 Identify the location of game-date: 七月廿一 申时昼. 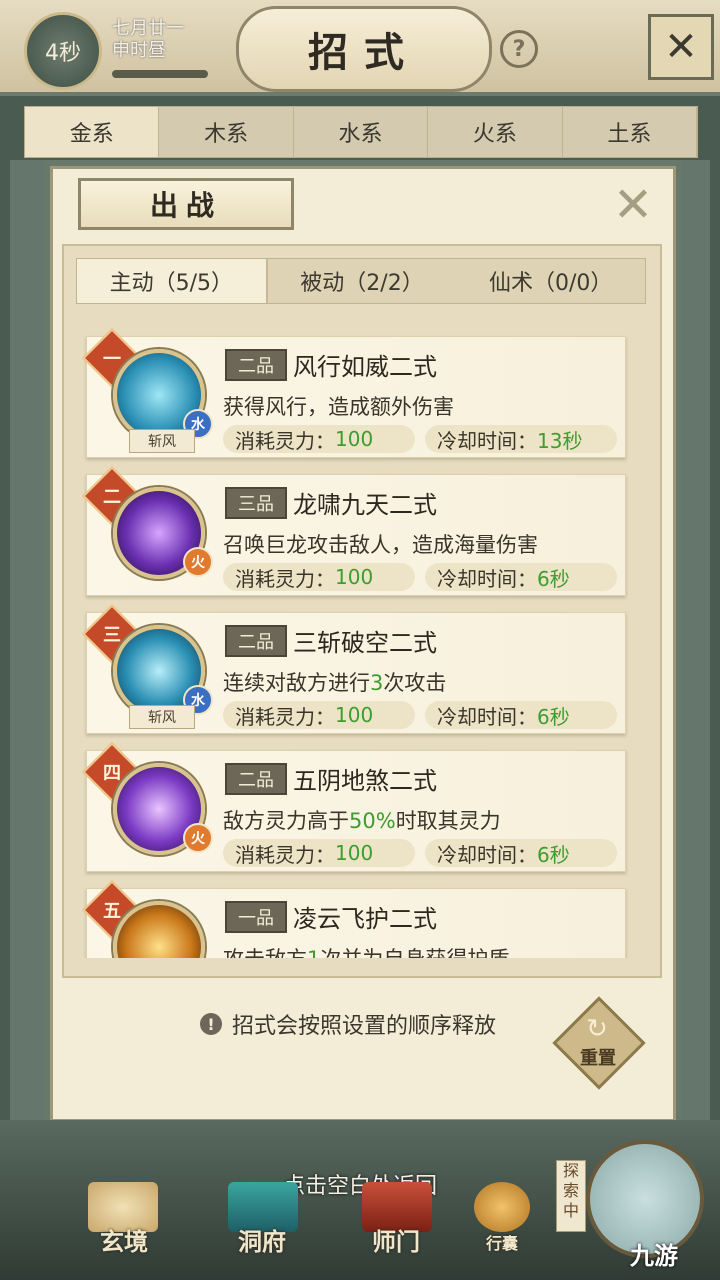
(148, 40).